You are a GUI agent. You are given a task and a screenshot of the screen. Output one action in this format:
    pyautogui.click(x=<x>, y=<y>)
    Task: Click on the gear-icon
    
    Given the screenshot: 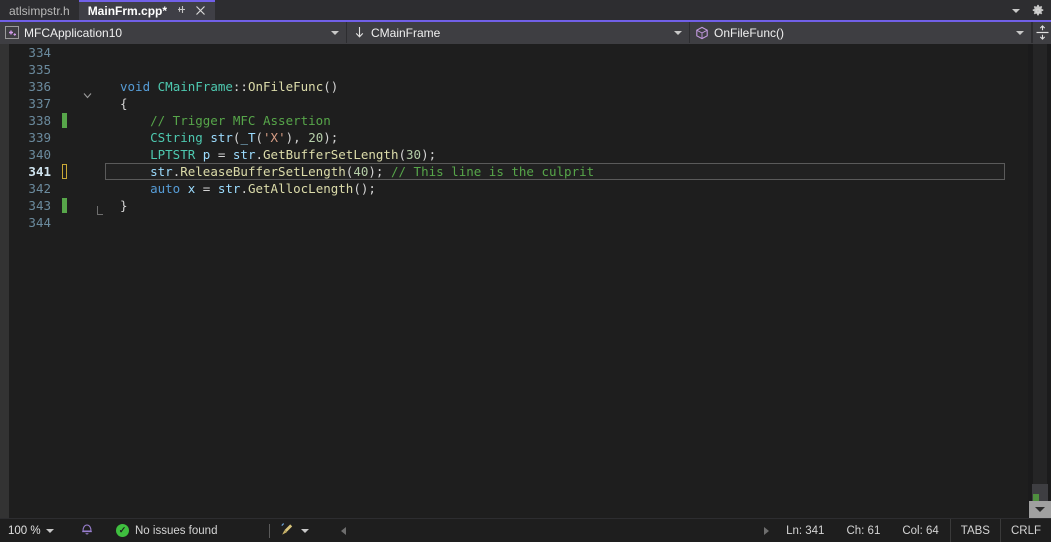 What is the action you would take?
    pyautogui.click(x=1038, y=11)
    